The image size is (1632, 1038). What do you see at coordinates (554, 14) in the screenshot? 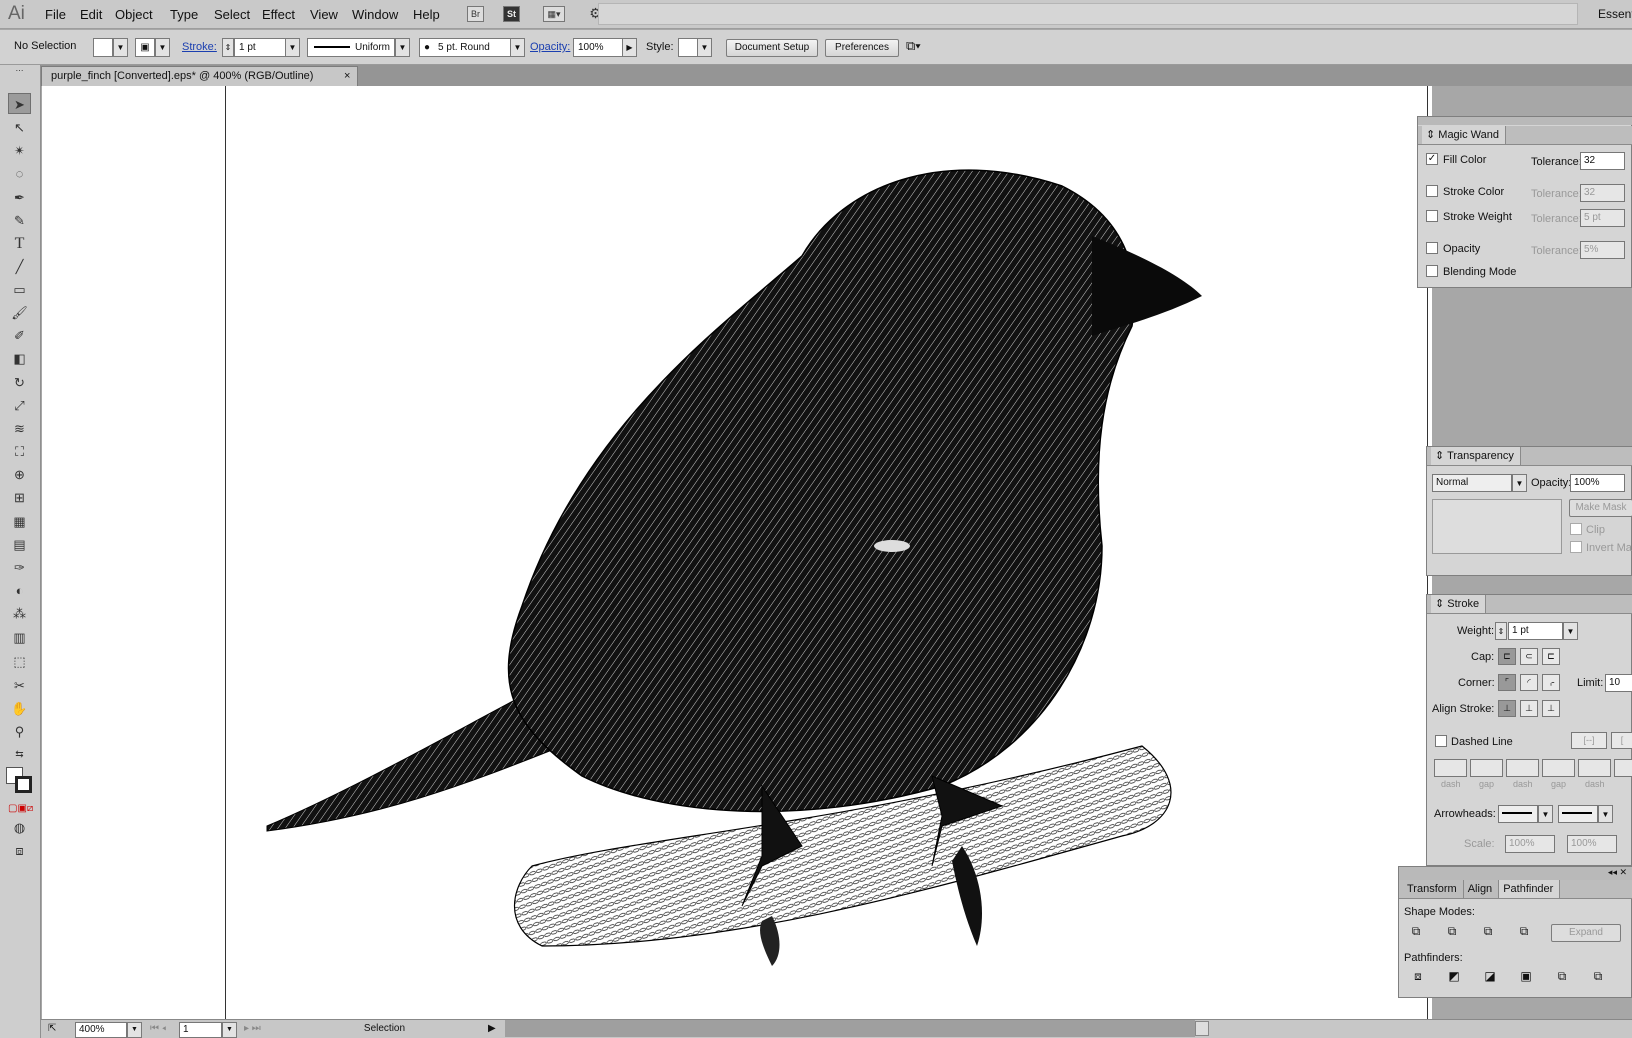
I see `arrange-documents-icon: ▦▾` at bounding box center [554, 14].